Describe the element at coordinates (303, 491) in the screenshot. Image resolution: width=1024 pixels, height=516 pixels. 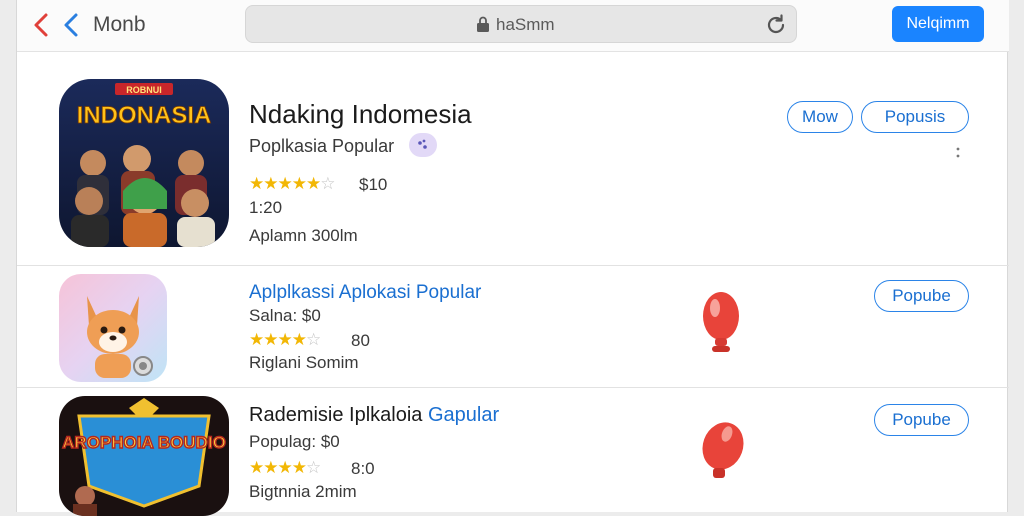
I see `app-meta: Bigtnnia 2mim` at that location.